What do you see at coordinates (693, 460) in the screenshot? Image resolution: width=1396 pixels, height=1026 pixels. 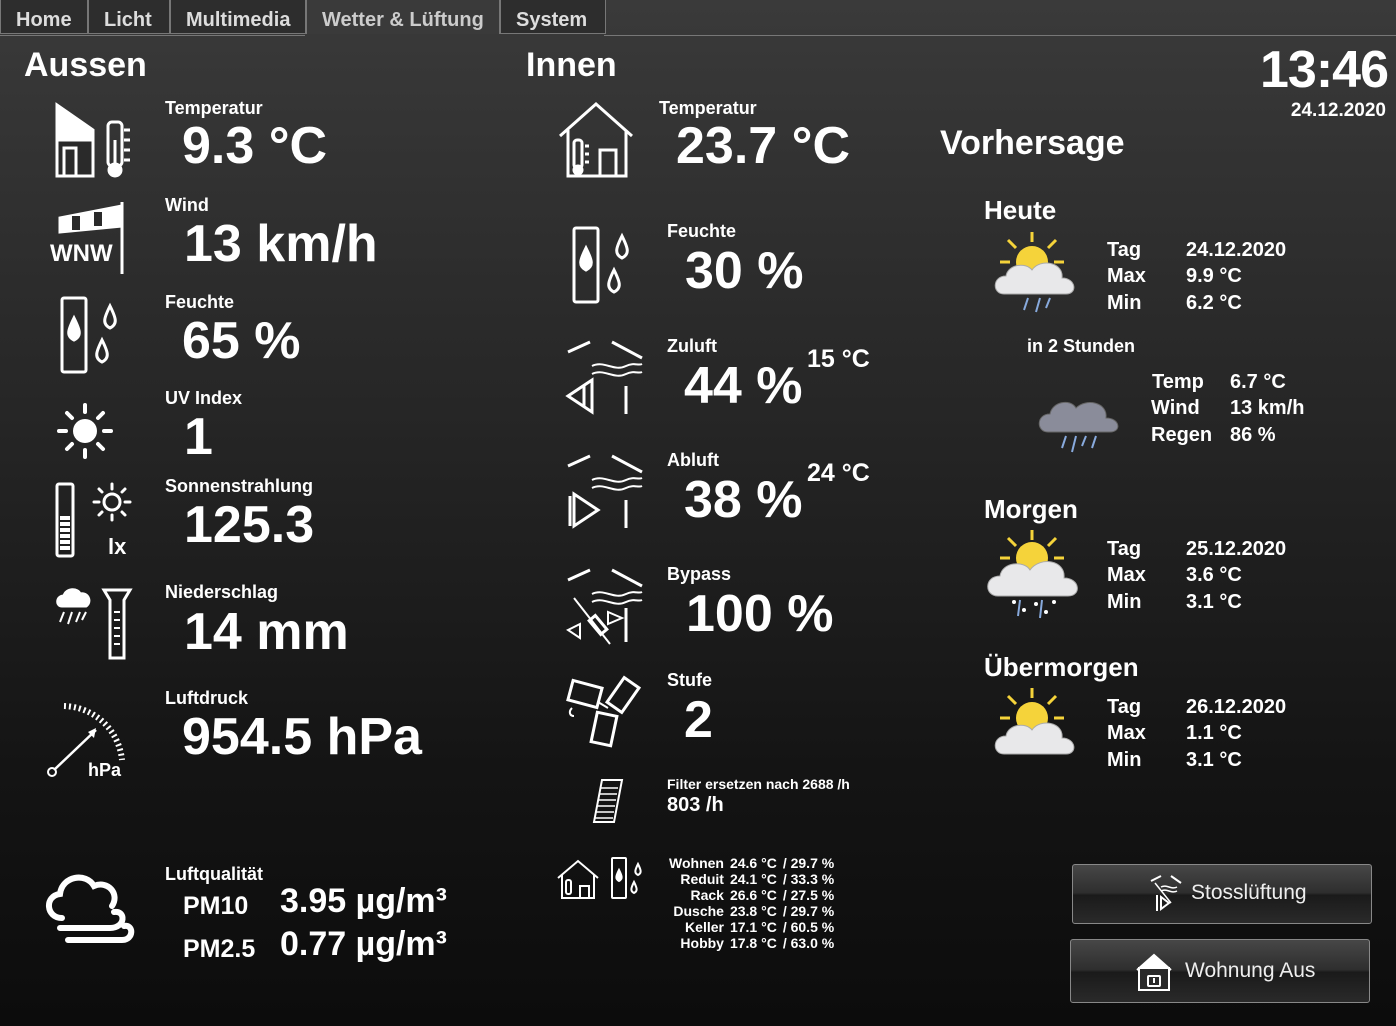 I see `exhaust-air-label: Abluft` at bounding box center [693, 460].